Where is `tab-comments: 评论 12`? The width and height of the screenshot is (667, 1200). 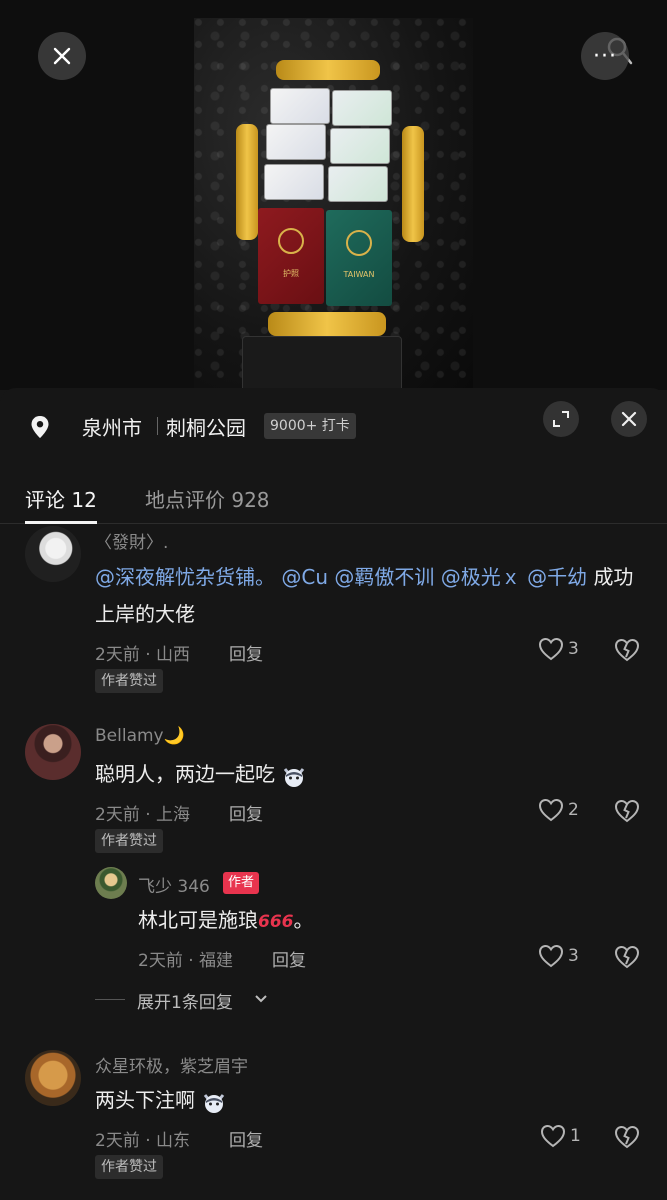
tab-comments: 评论 12 is located at coordinates (61, 498).